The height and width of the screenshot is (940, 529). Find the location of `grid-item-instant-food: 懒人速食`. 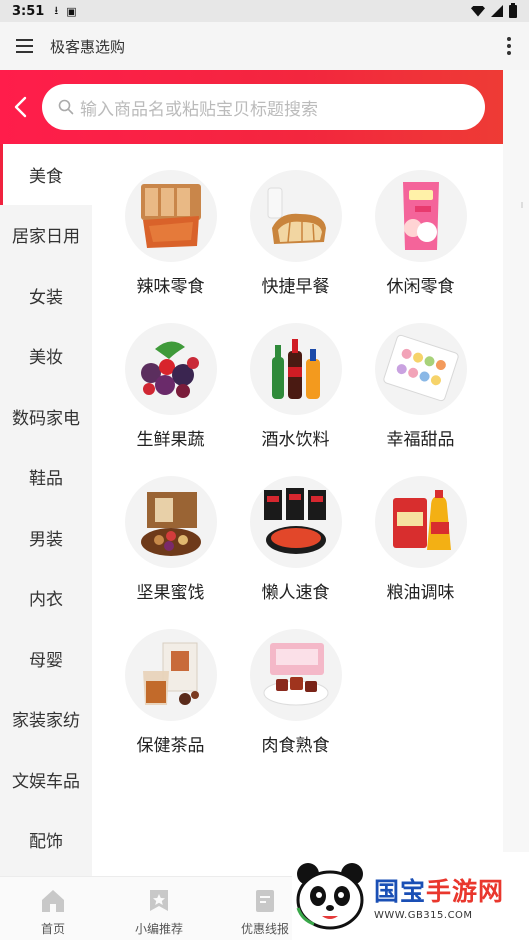

grid-item-instant-food: 懒人速食 is located at coordinates (295, 539).